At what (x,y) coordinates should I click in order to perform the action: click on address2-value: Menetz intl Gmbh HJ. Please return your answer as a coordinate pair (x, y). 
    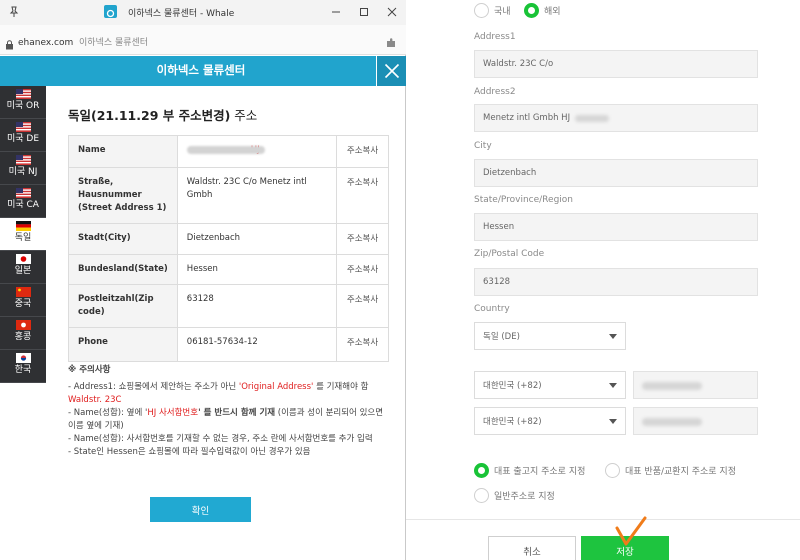
    Looking at the image, I should click on (527, 118).